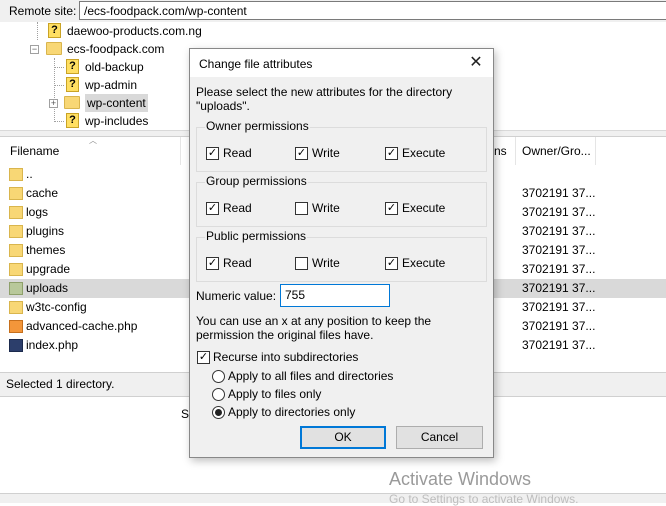 Image resolution: width=666 pixels, height=506 pixels. What do you see at coordinates (134, 31) in the screenshot?
I see `tree-item-label: daewoo-products.com.ng` at bounding box center [134, 31].